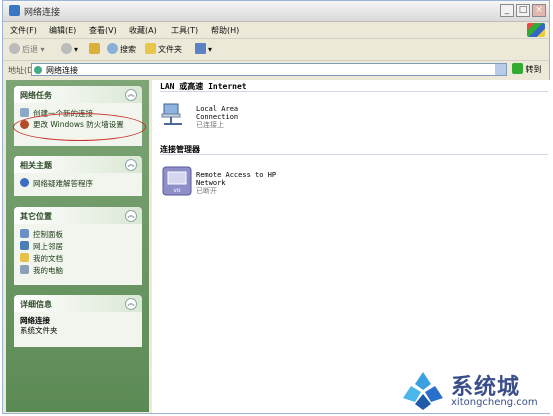 The image size is (553, 416). I want to click on title-bar: 网络连接 _ □ ×, so click(276, 11).